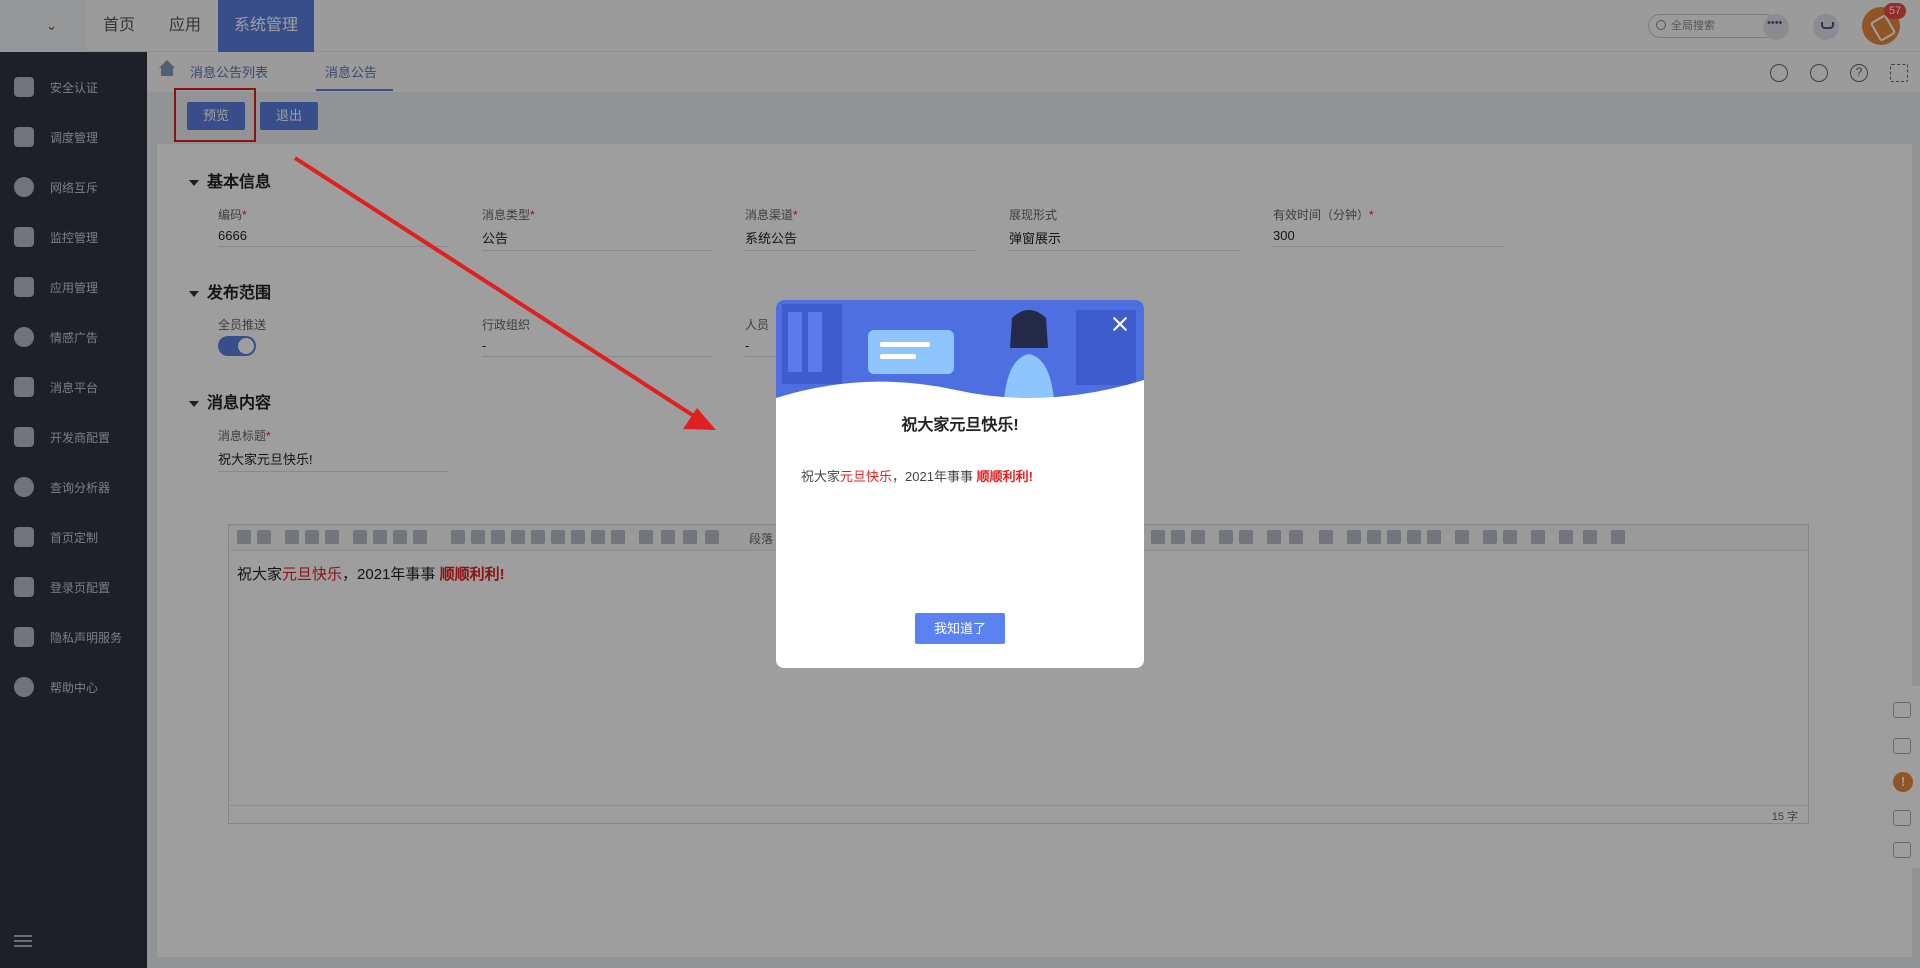 The height and width of the screenshot is (968, 1920). Describe the element at coordinates (960, 350) in the screenshot. I see `modal-hero-illustration` at that location.